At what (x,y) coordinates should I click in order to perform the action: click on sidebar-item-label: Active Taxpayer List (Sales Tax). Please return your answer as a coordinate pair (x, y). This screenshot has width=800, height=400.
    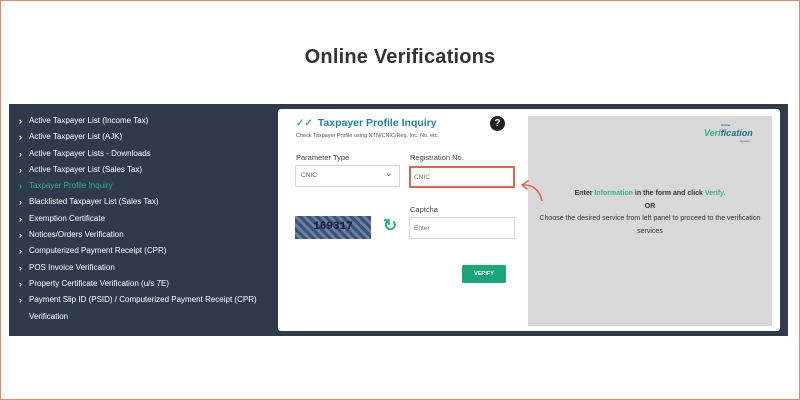
    Looking at the image, I should click on (86, 169).